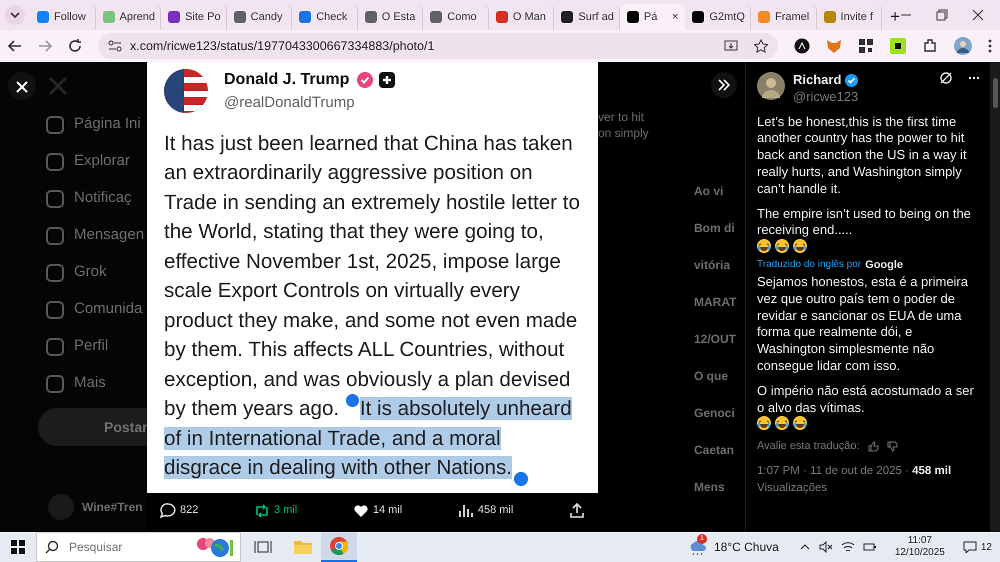  Describe the element at coordinates (995, 93) in the screenshot. I see `scrollbar-thumb` at that location.